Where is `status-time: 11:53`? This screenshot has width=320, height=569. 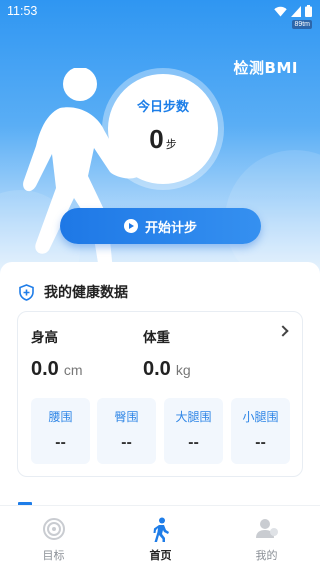
status-time: 11:53 is located at coordinates (22, 11).